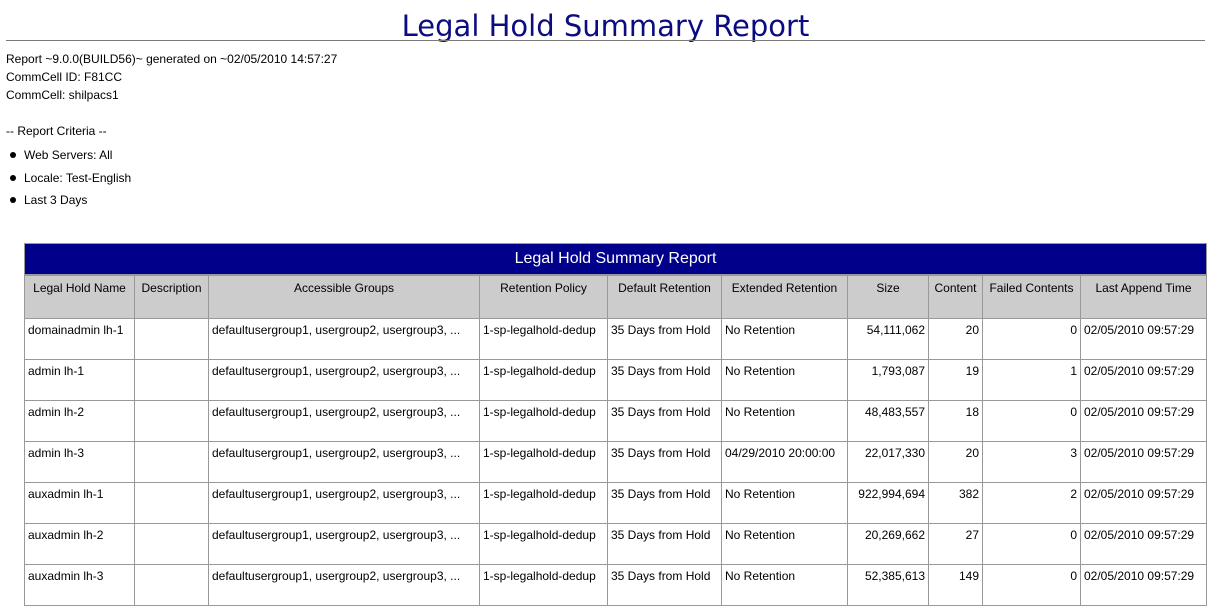  Describe the element at coordinates (79, 544) in the screenshot. I see `cell-legal-hold-name: auxadmin lh-2` at that location.